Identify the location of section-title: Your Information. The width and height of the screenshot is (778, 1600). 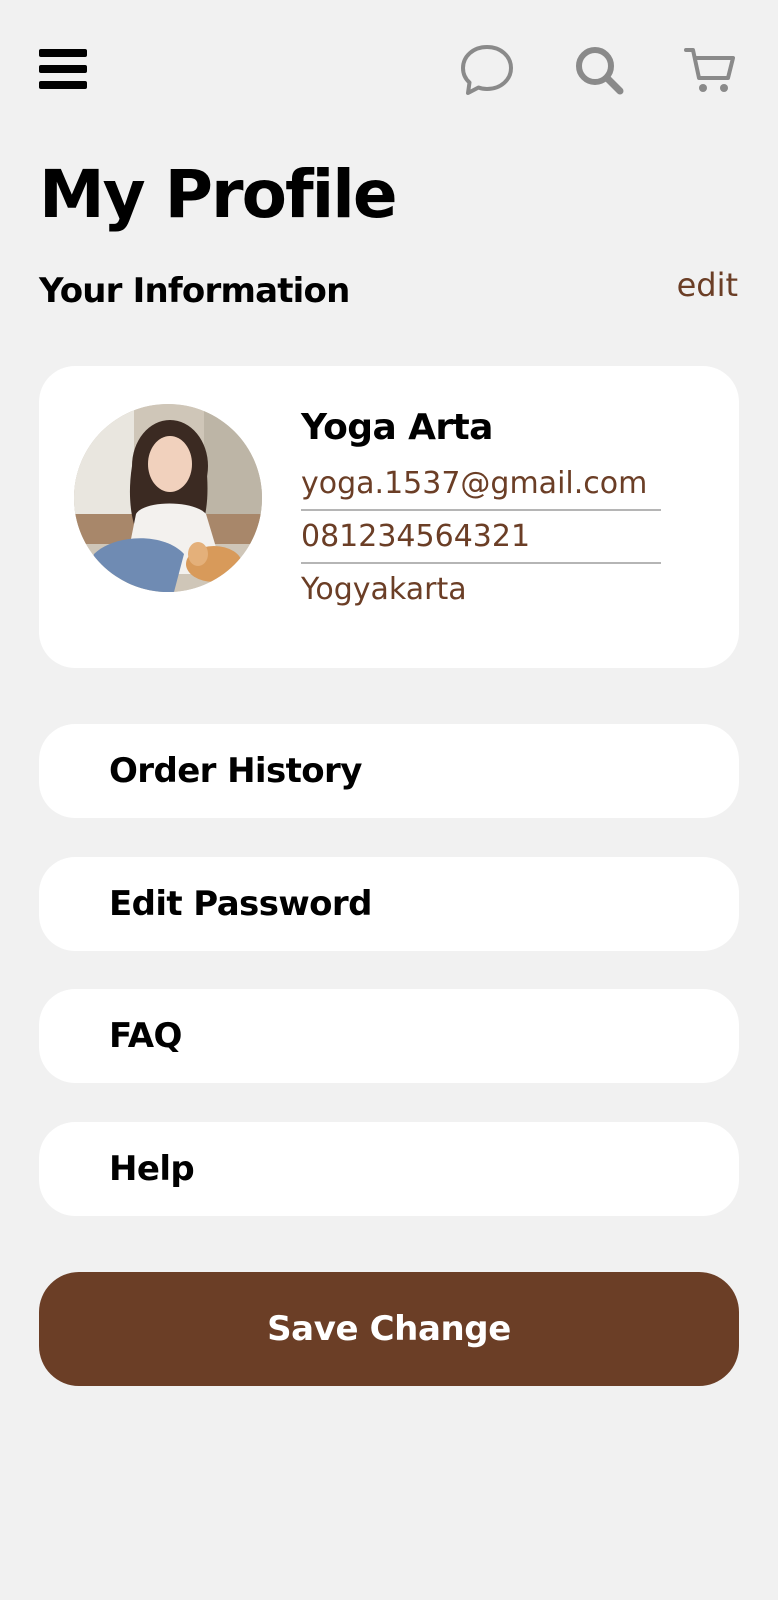
(194, 291).